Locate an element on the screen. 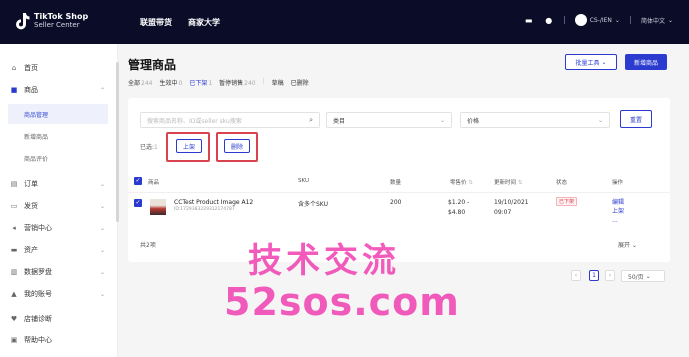 Image resolution: width=689 pixels, height=357 pixels. sidebar-item-home: ⌂ 首页 is located at coordinates (59, 68).